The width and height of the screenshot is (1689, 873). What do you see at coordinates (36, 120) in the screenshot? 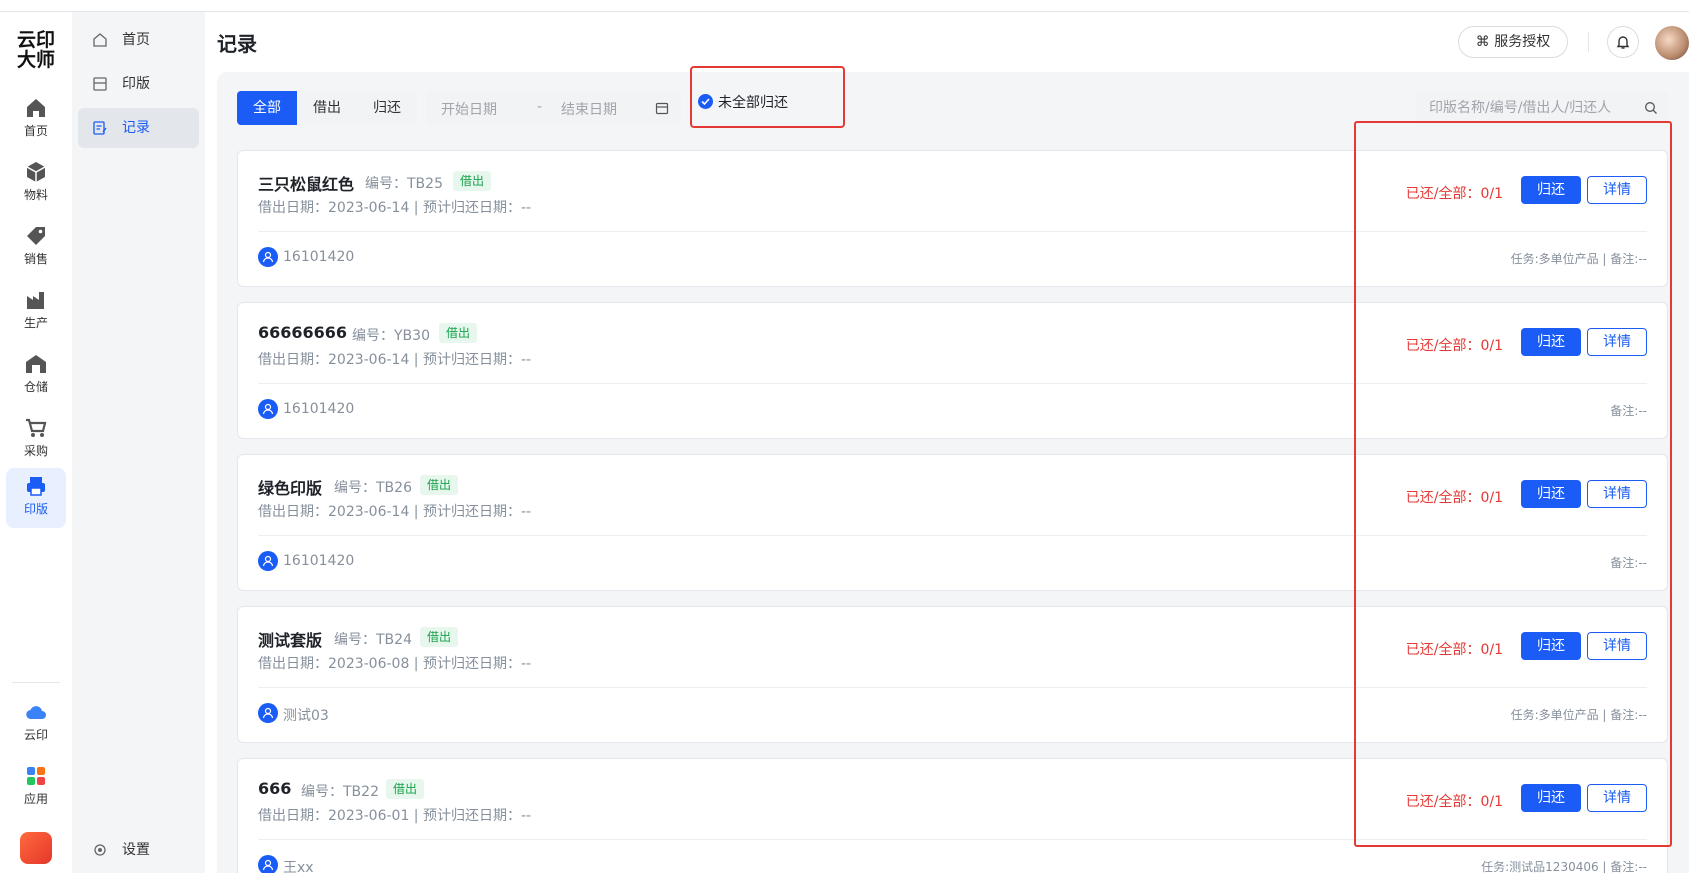
I see `rail-item-home: 首页` at bounding box center [36, 120].